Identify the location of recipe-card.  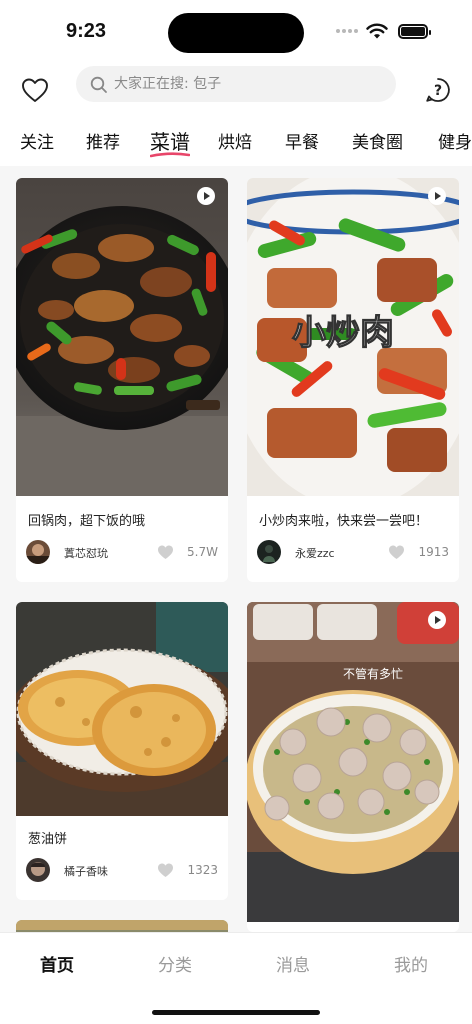
(122, 926).